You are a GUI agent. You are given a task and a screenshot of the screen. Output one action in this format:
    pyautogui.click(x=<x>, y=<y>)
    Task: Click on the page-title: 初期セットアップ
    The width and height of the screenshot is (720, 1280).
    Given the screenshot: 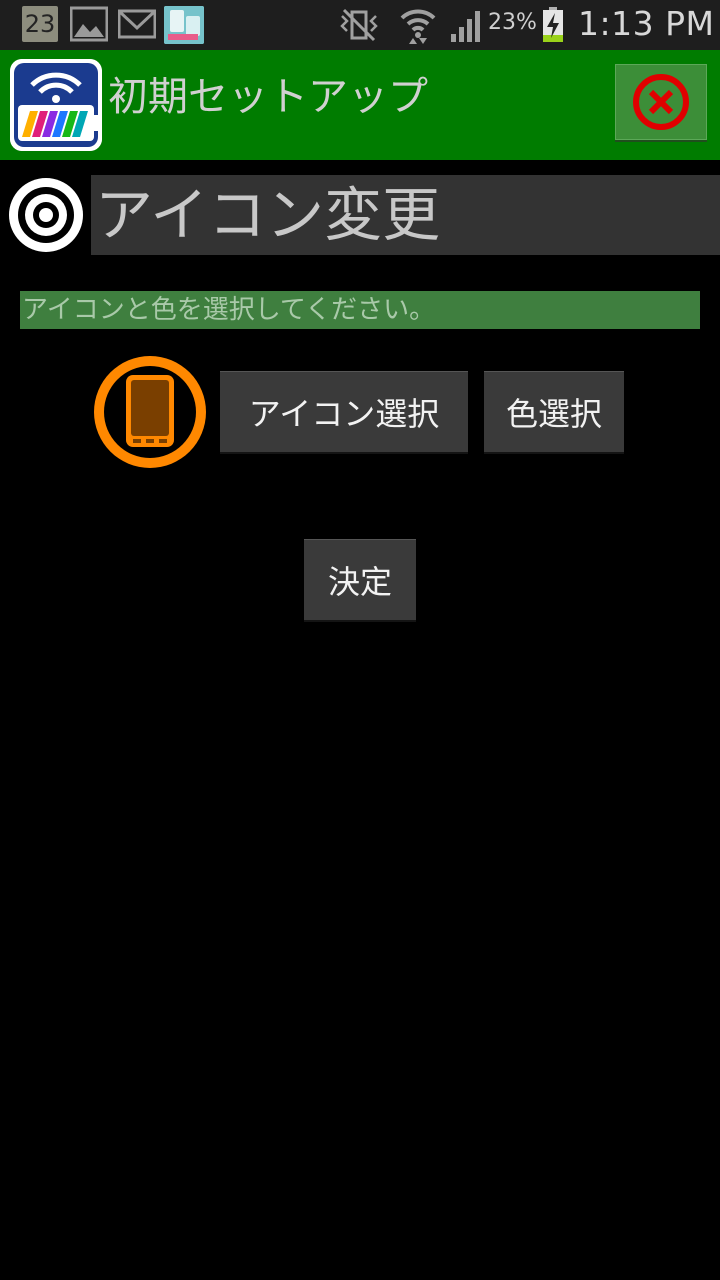 What is the action you would take?
    pyautogui.click(x=268, y=97)
    